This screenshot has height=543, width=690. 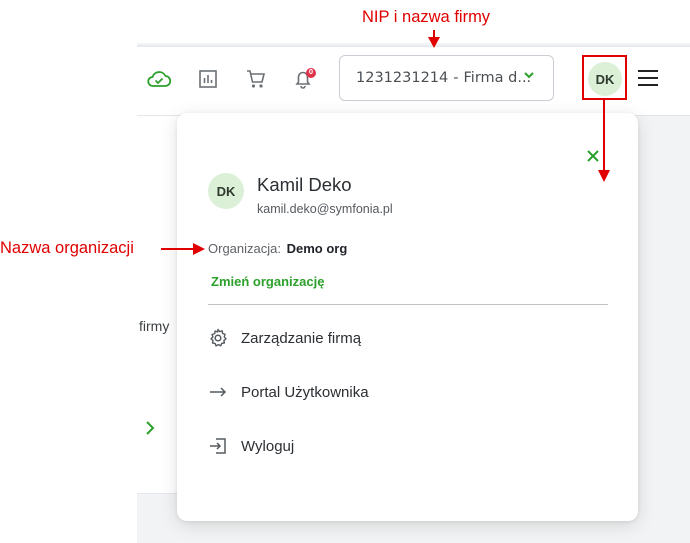 What do you see at coordinates (183, 249) in the screenshot?
I see `annotation-arrow-left` at bounding box center [183, 249].